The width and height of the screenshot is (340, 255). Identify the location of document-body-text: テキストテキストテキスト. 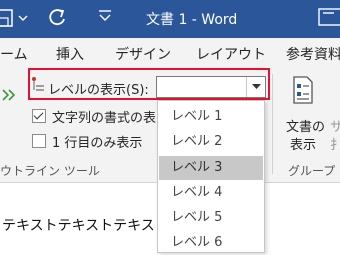
(85, 225).